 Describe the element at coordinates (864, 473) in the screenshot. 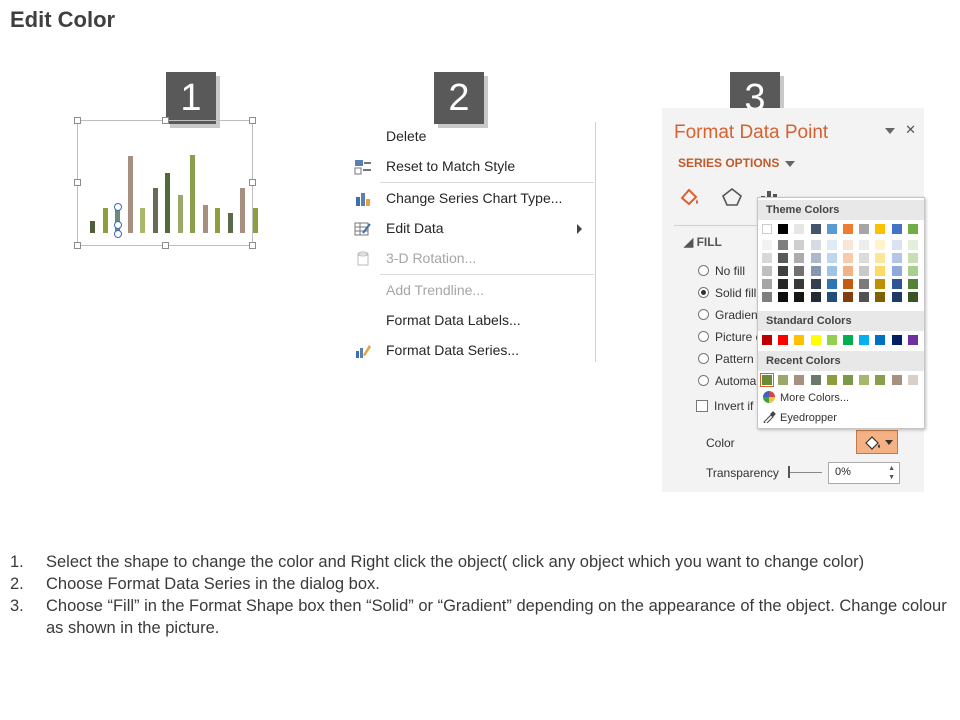

I see `transparency-input: 0% ▲ ▼` at that location.